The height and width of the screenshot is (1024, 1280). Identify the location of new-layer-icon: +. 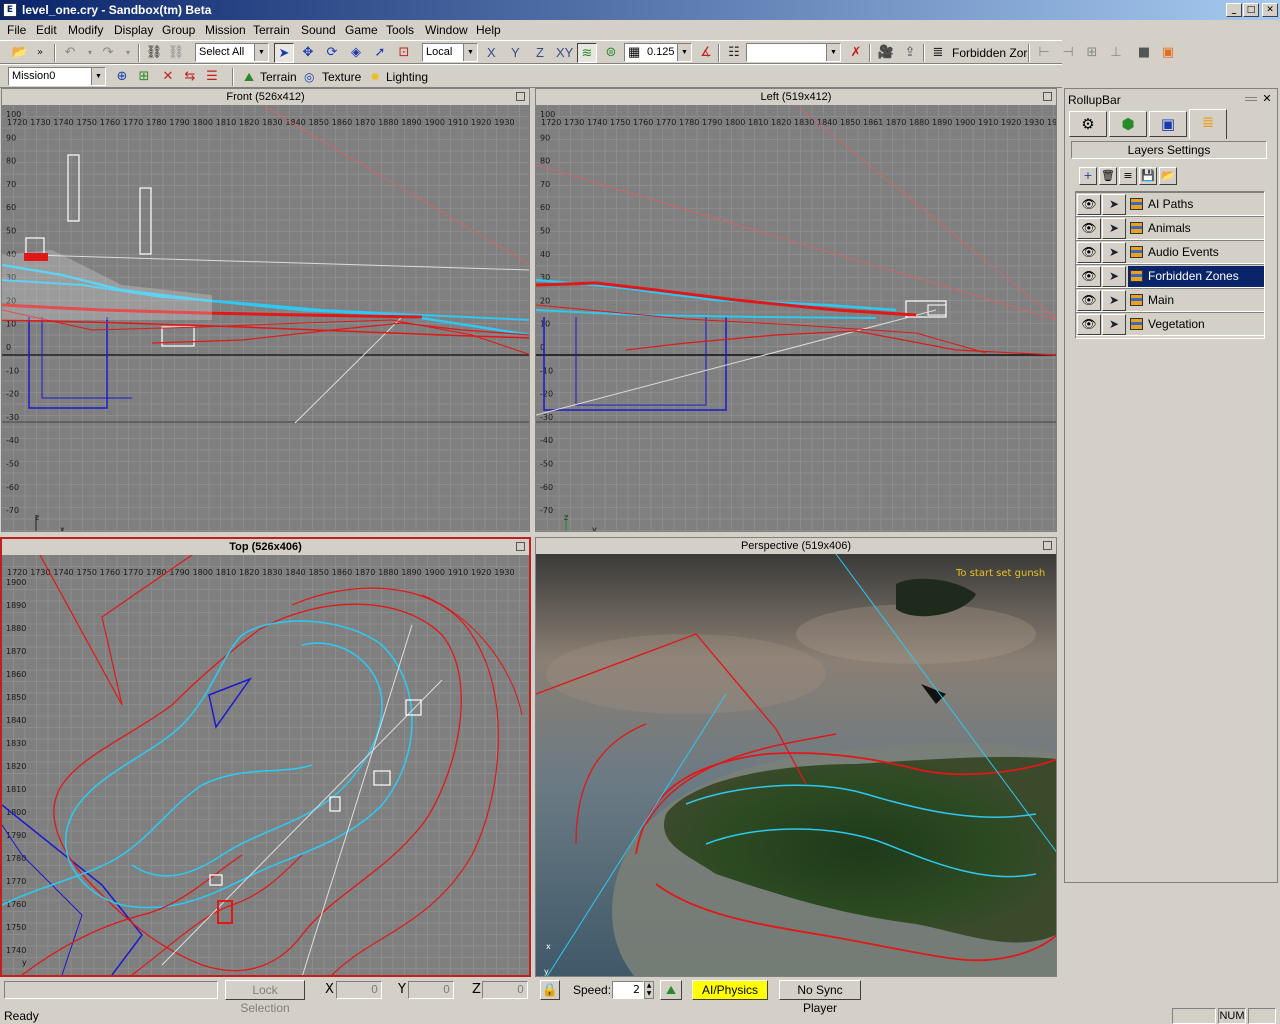
(1088, 176).